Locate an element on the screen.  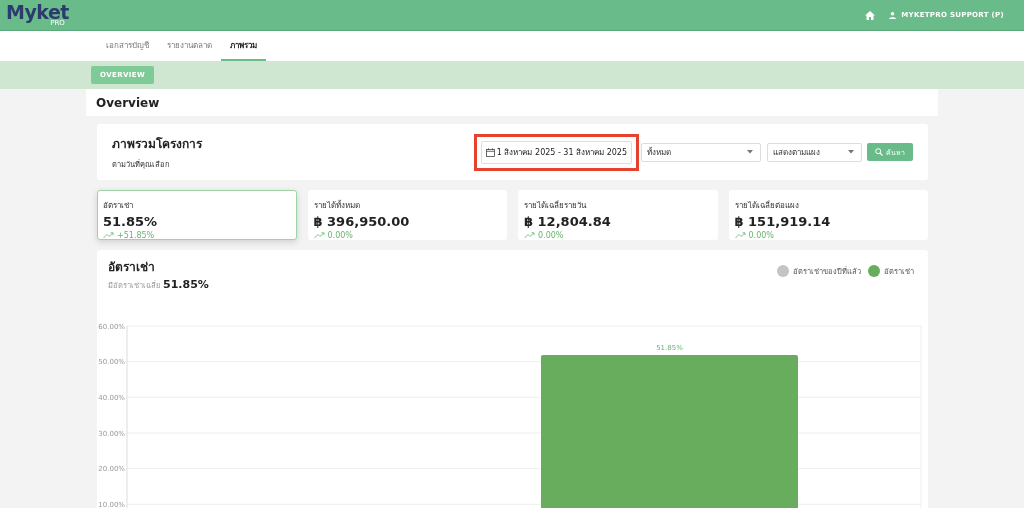
date-range-picker: 1 สิงหาคม 2025 - 31 สิงหาคม 2025 is located at coordinates (556, 152).